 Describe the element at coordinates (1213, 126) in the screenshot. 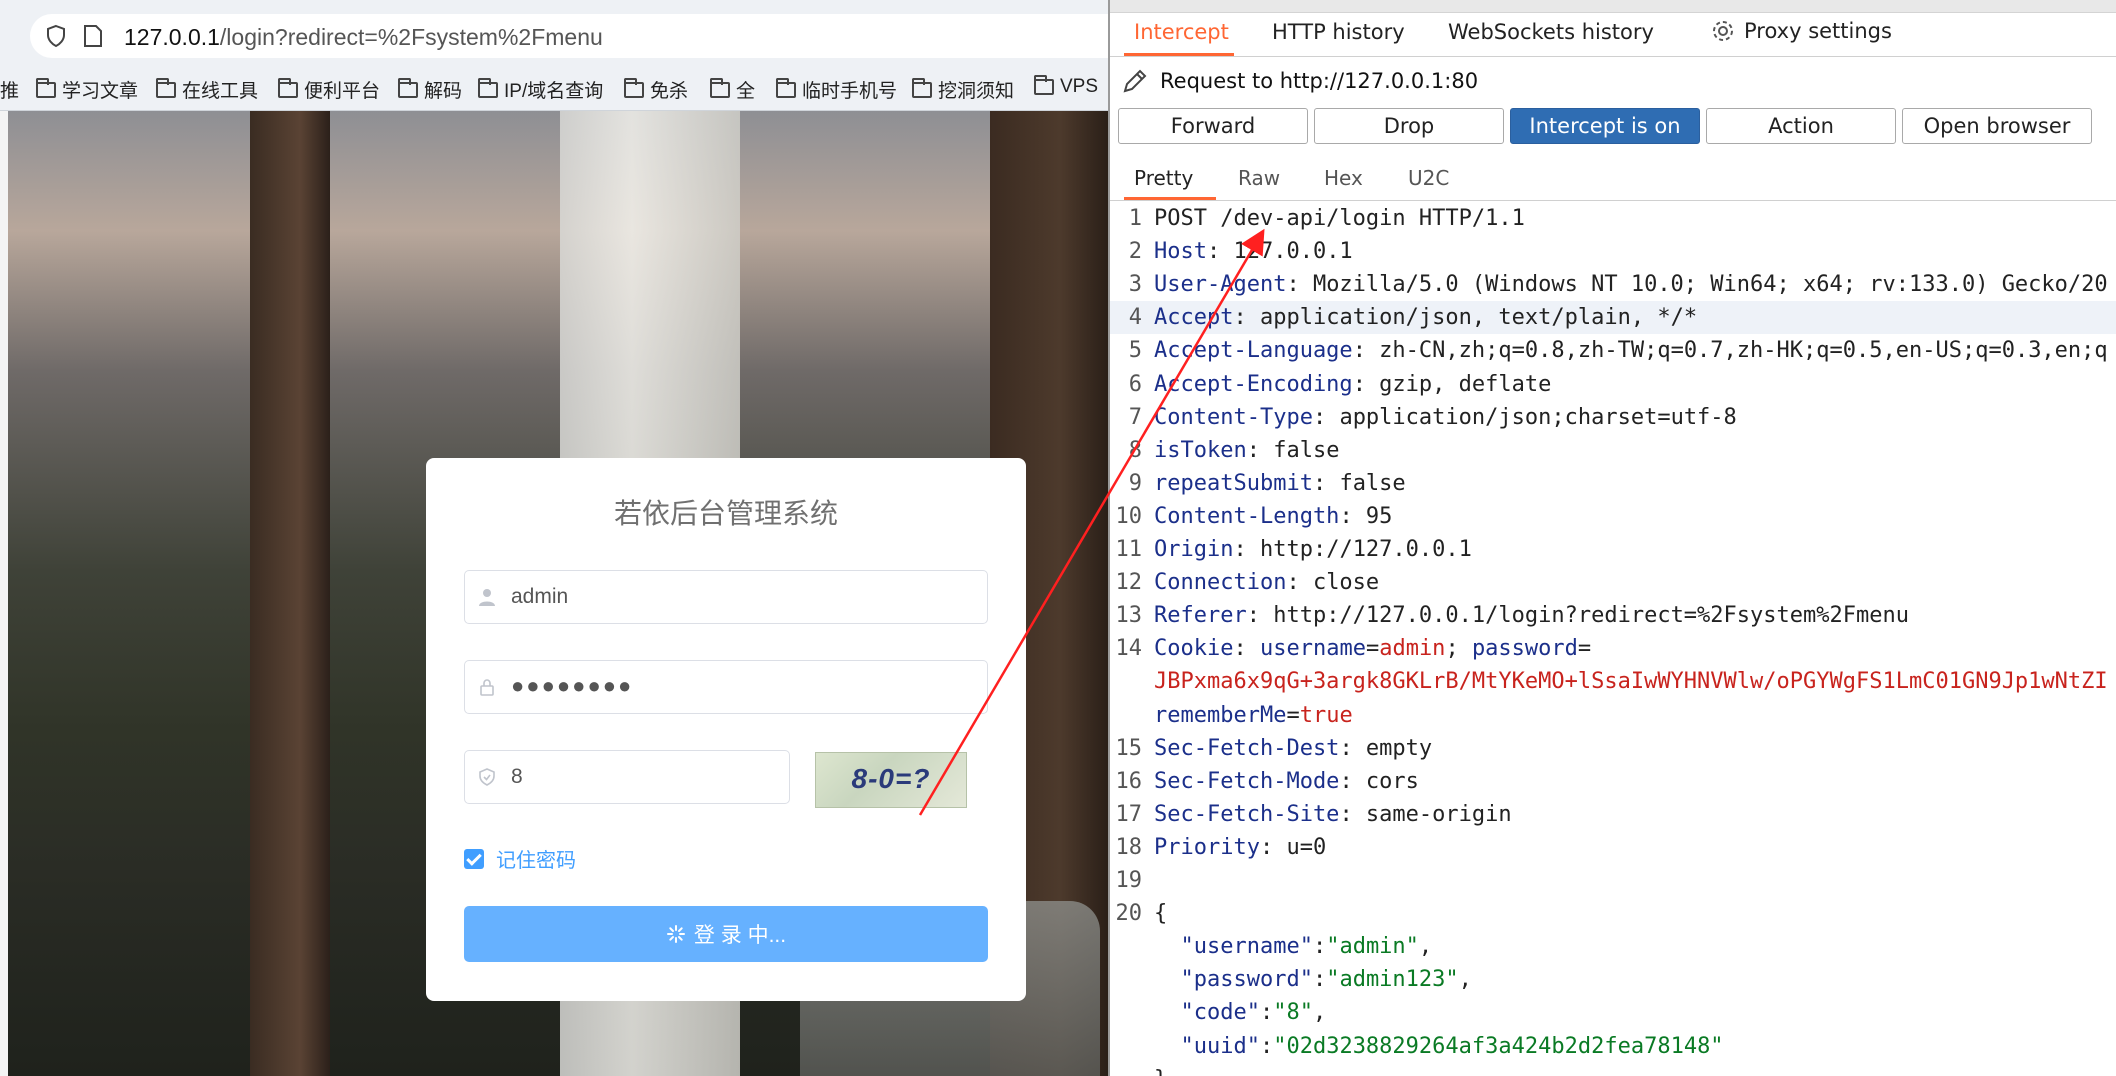

I see `forward-button: Forward` at that location.